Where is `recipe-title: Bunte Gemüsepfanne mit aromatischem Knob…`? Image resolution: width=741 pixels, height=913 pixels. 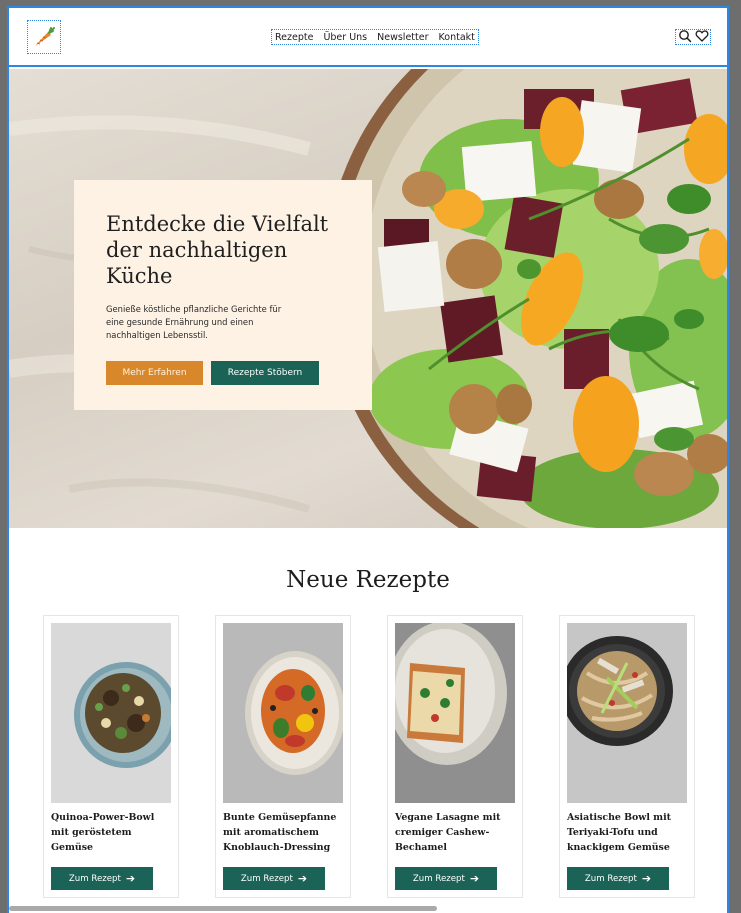 recipe-title: Bunte Gemüsepfanne mit aromatischem Knob… is located at coordinates (280, 832).